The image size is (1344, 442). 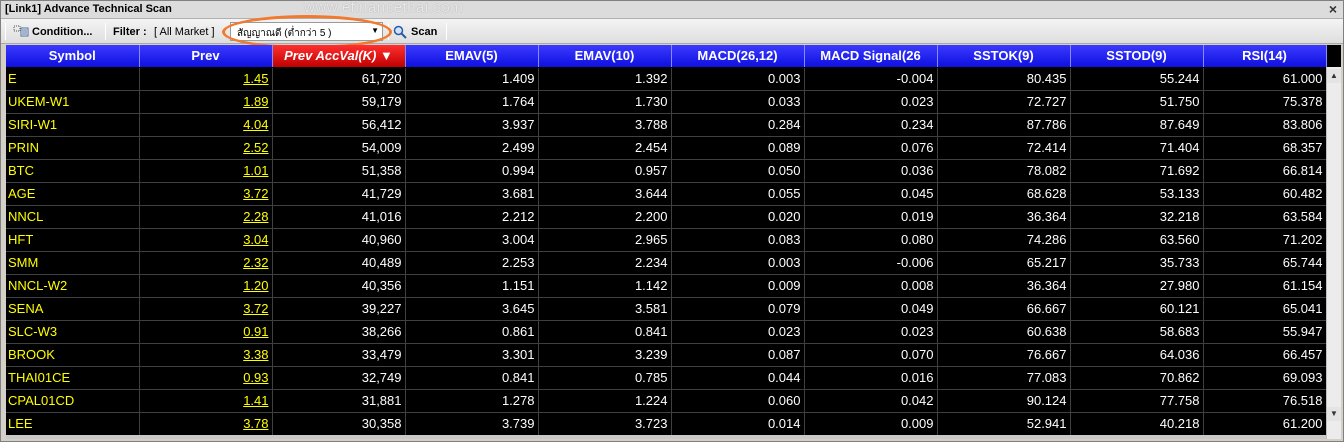 What do you see at coordinates (73, 194) in the screenshot?
I see `symbol-cell: AGE` at bounding box center [73, 194].